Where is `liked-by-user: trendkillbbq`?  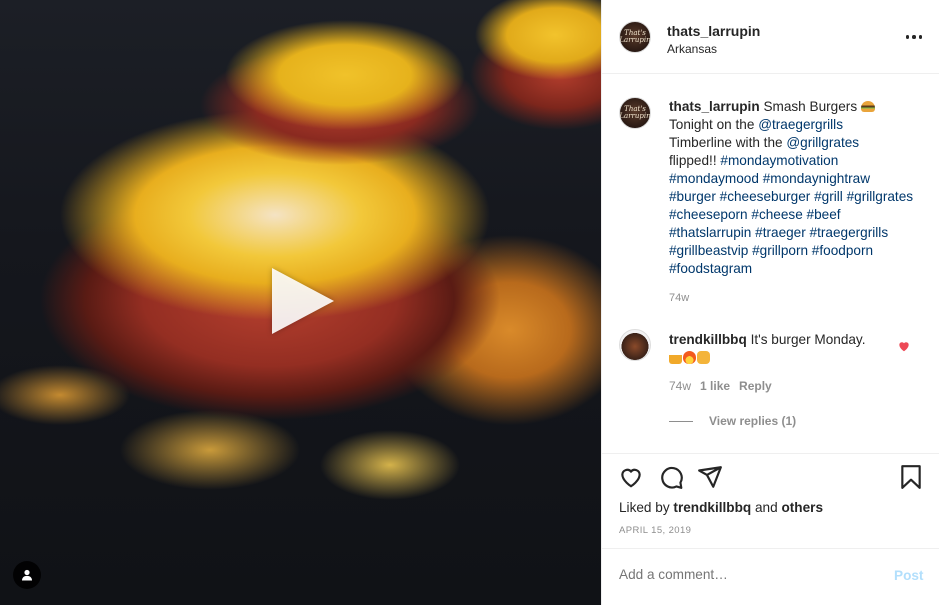 liked-by-user: trendkillbbq is located at coordinates (712, 507).